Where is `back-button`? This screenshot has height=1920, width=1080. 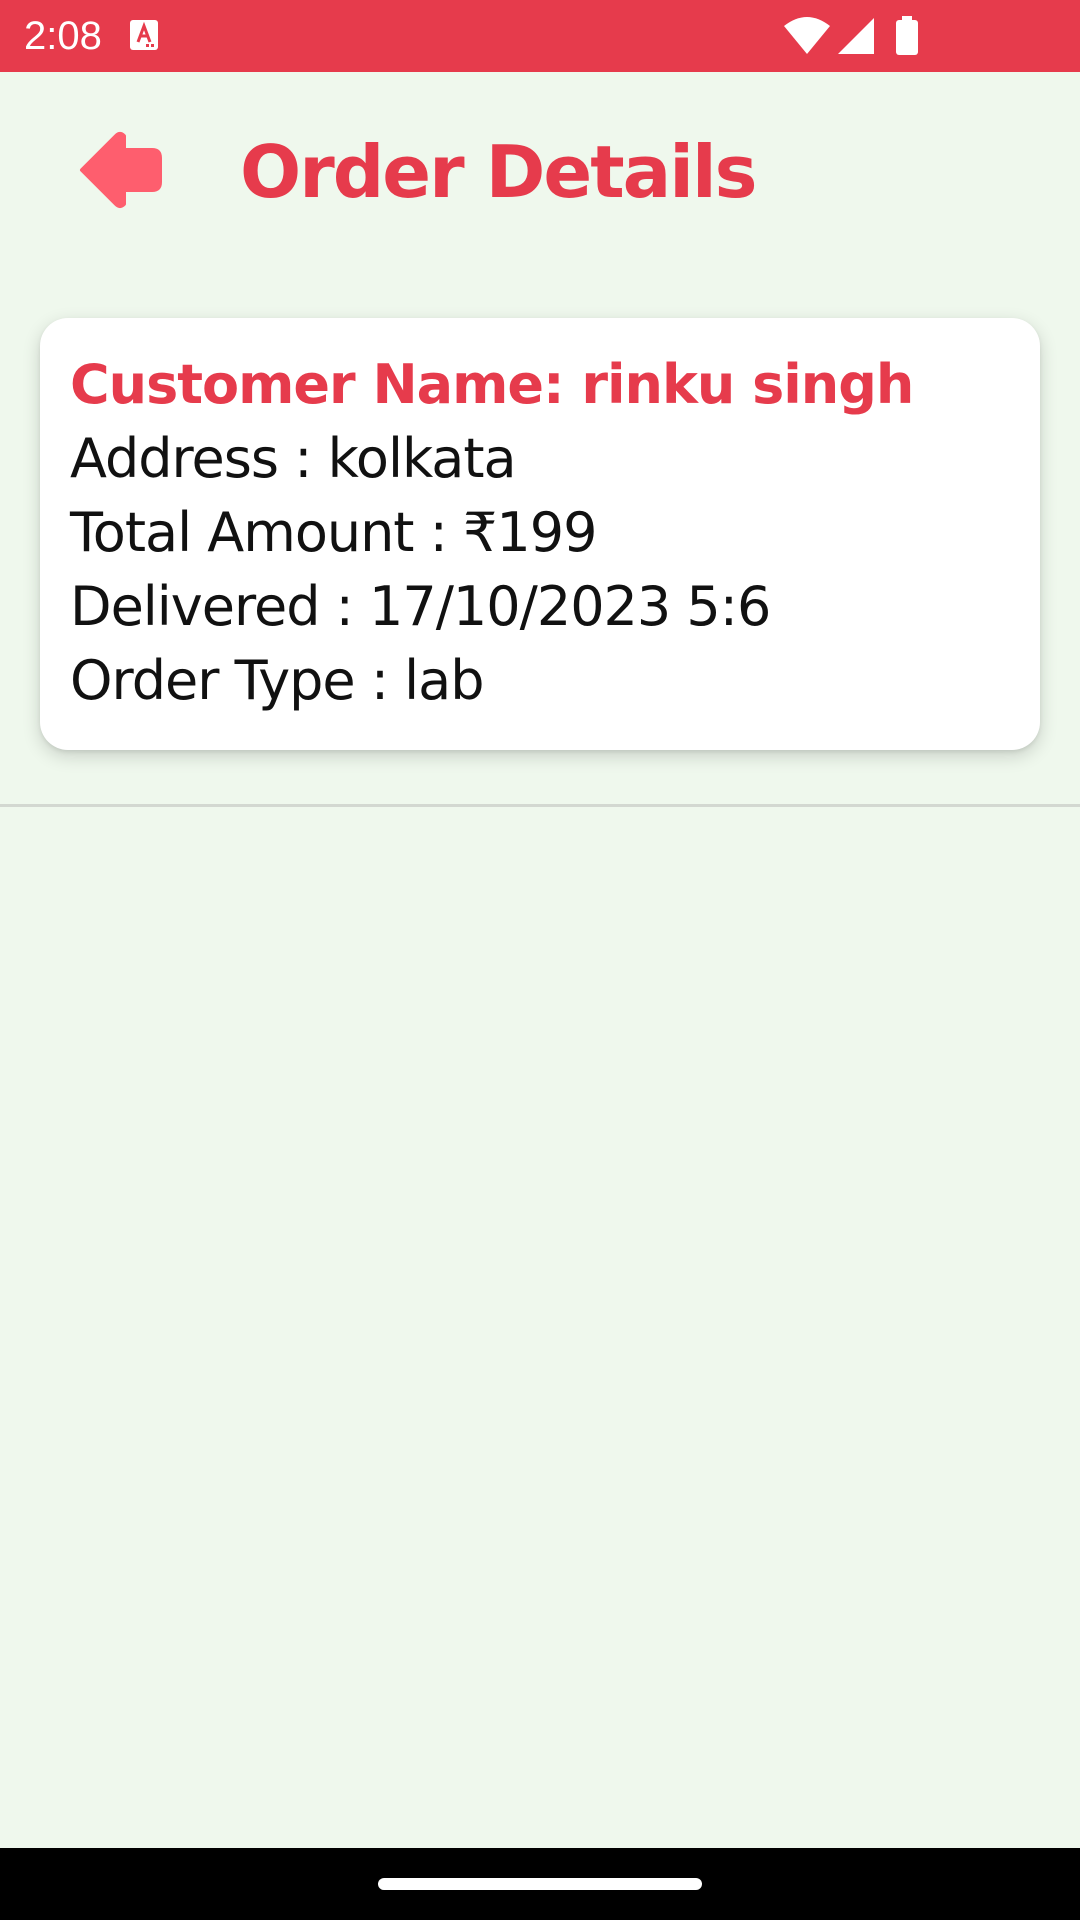 back-button is located at coordinates (120, 170).